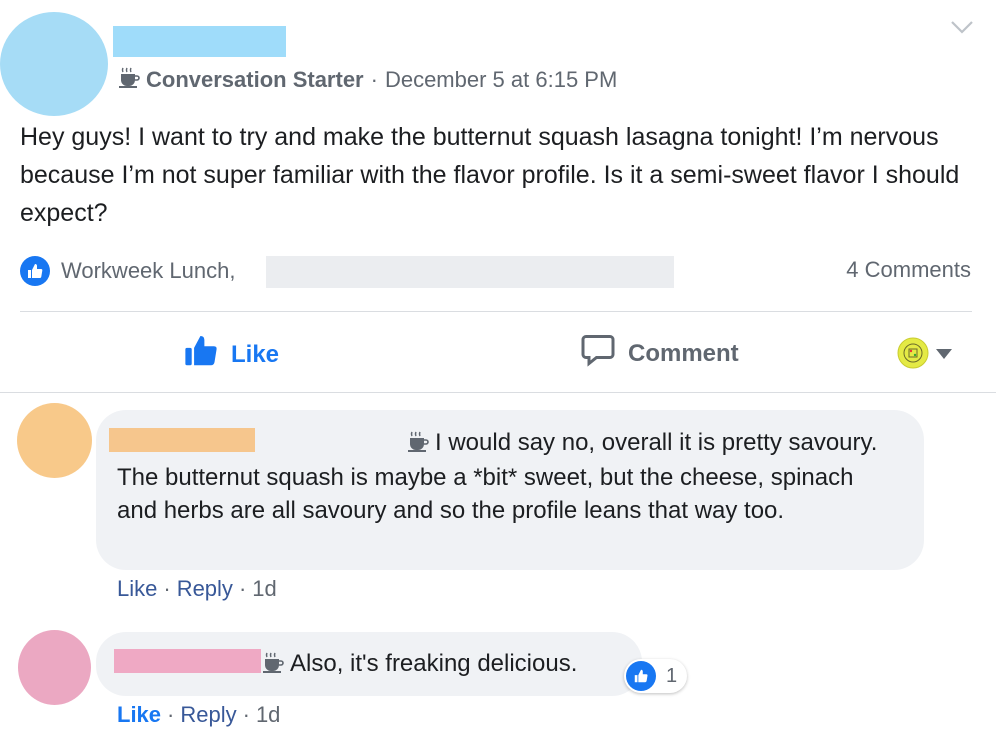 The width and height of the screenshot is (996, 744). Describe the element at coordinates (255, 80) in the screenshot. I see `badge-name: Conversation Starter` at that location.